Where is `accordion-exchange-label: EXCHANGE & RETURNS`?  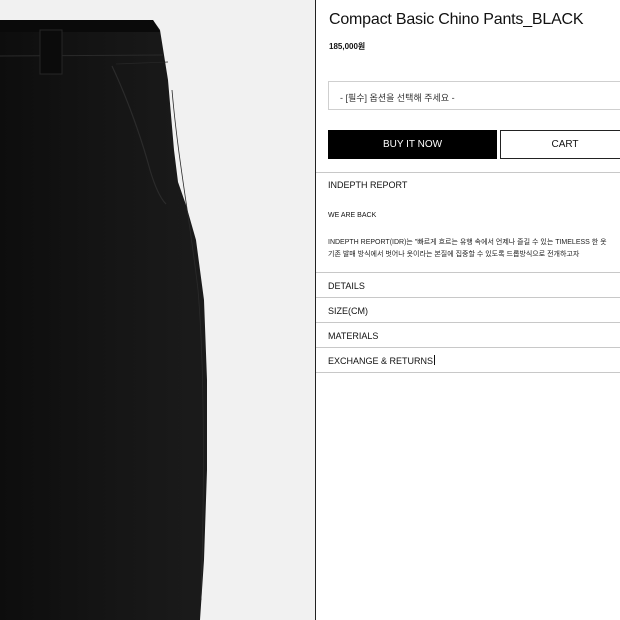
accordion-exchange-label: EXCHANGE & RETURNS is located at coordinates (381, 361).